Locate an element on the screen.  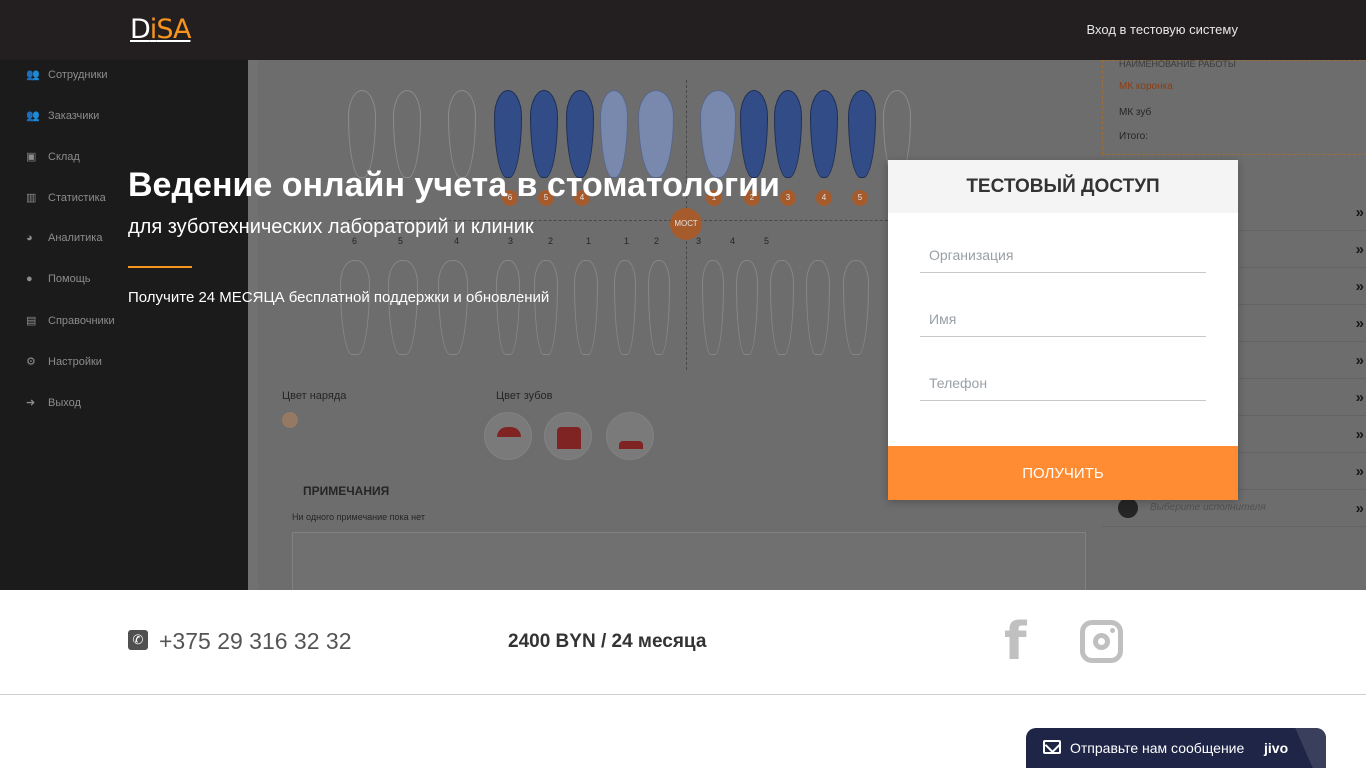
form-title: ТЕСТОВЫЙ ДОСТУП is located at coordinates (1063, 186).